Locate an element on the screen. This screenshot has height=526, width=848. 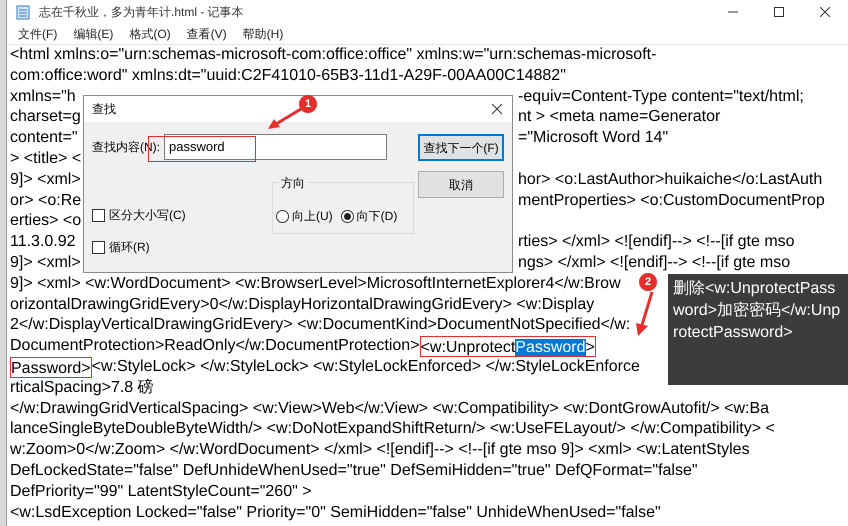
code-text: nt > <meta name=Generator is located at coordinates (619, 117).